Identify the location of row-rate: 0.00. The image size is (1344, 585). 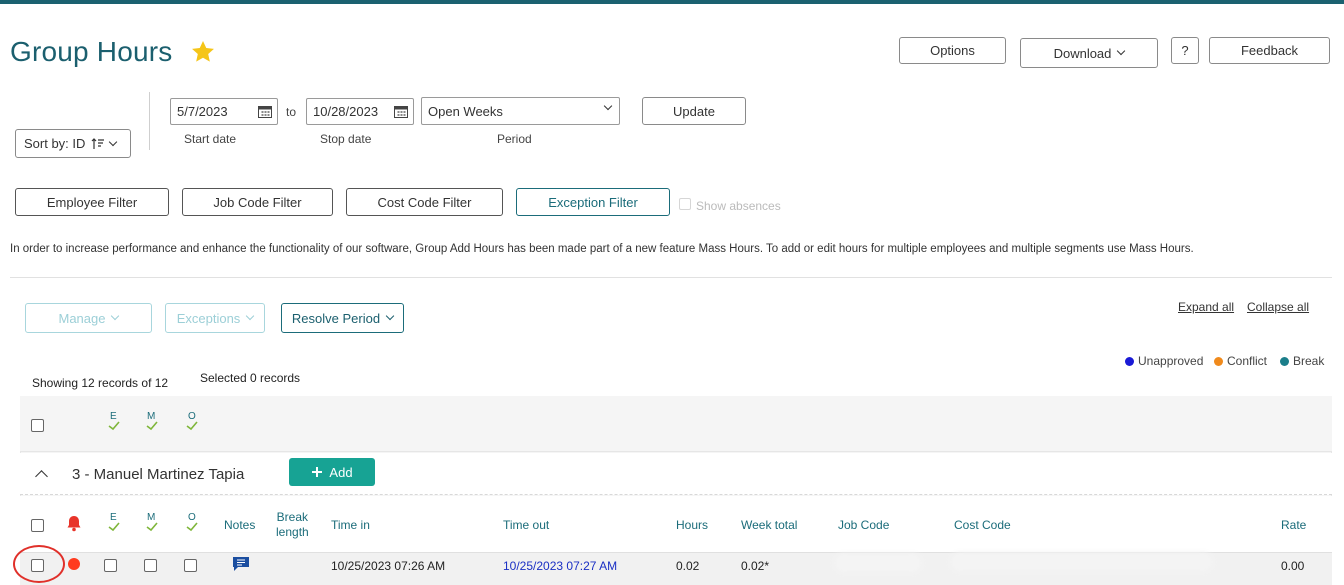
(1293, 566).